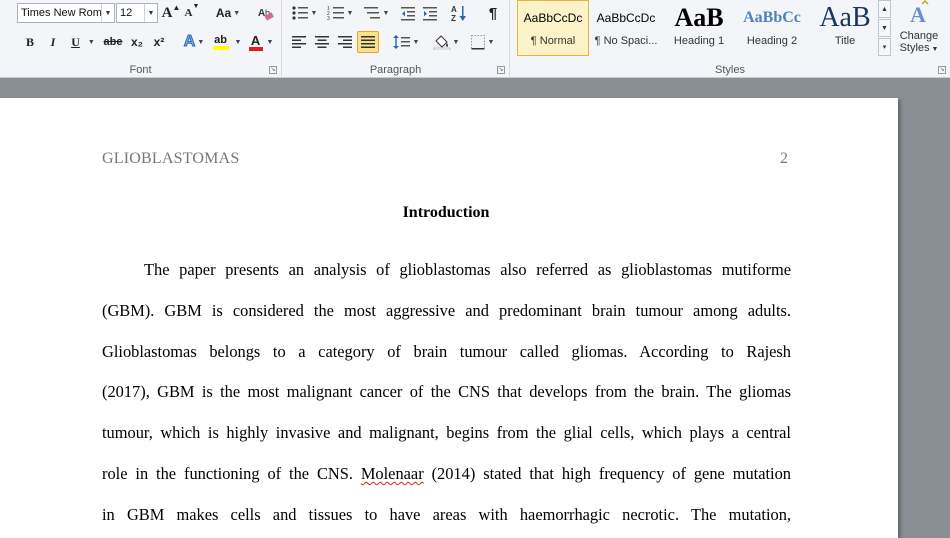  What do you see at coordinates (699, 17) in the screenshot?
I see `style-heading-1-sample: AaB` at bounding box center [699, 17].